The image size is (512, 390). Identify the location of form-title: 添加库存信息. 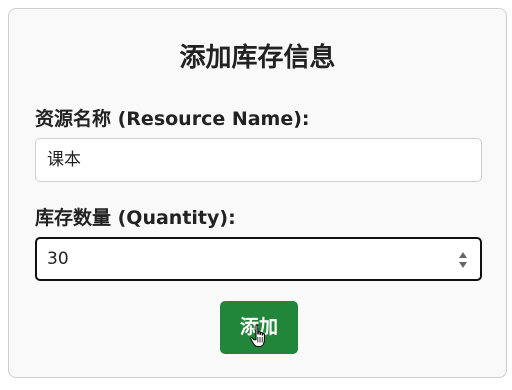
(257, 58).